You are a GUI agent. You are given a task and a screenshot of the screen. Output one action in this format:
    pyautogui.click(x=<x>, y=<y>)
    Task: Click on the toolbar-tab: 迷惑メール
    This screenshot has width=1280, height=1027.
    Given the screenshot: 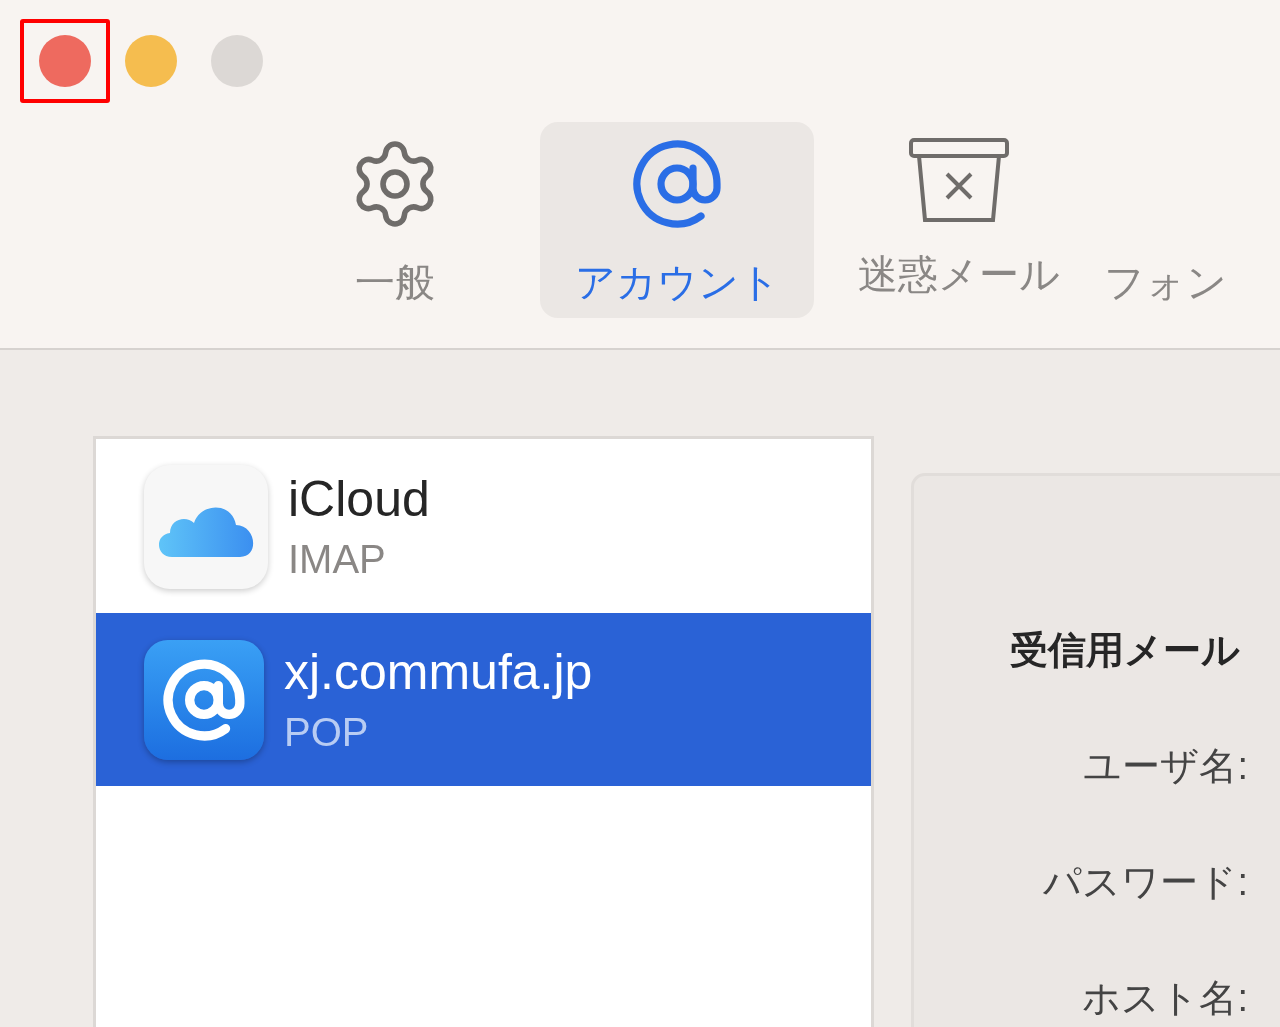 What is the action you would take?
    pyautogui.click(x=959, y=220)
    